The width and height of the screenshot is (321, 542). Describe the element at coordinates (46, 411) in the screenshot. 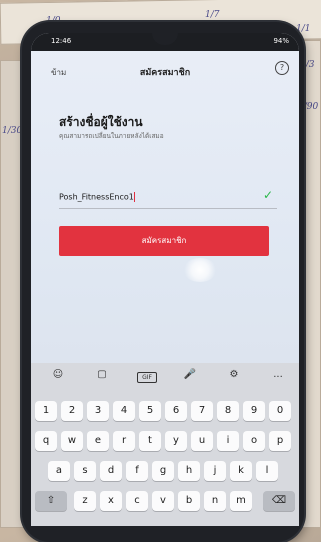

I see `key-1: 1` at that location.